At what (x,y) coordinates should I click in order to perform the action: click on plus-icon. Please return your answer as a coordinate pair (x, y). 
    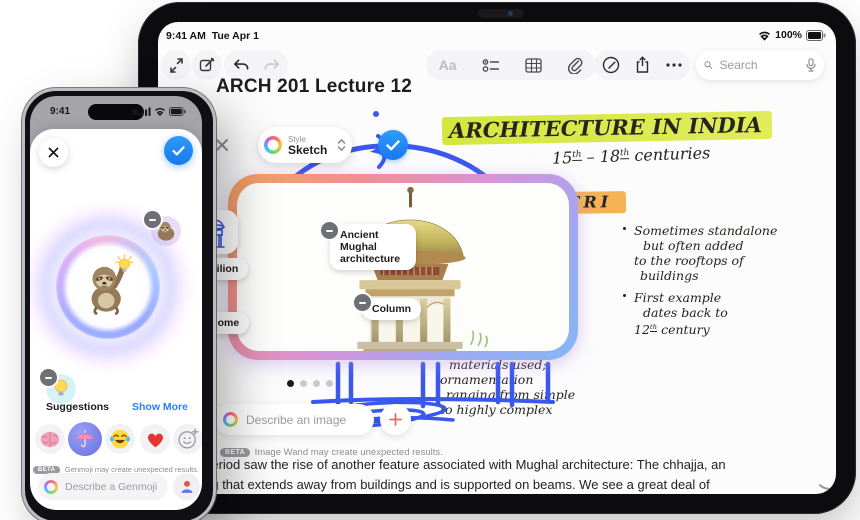
    Looking at the image, I should click on (395, 419).